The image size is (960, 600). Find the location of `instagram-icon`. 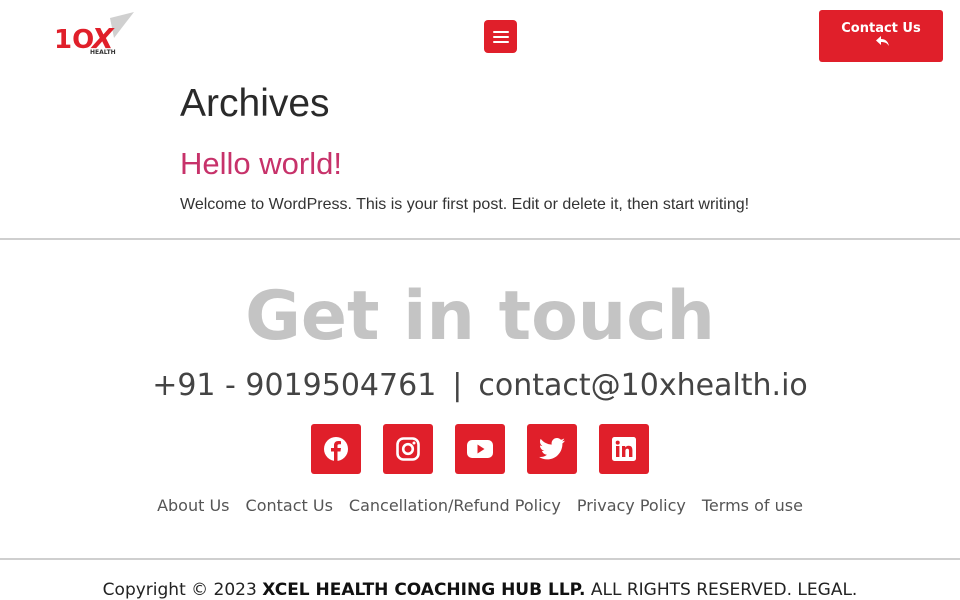

instagram-icon is located at coordinates (408, 449).